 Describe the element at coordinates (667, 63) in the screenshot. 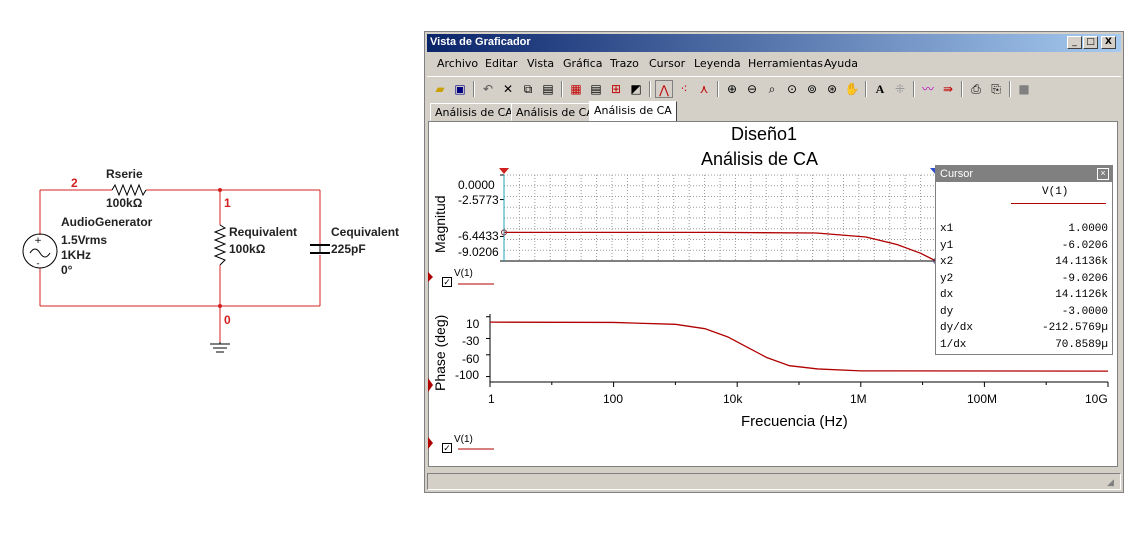

I see `menu-cursor: Cursor` at that location.